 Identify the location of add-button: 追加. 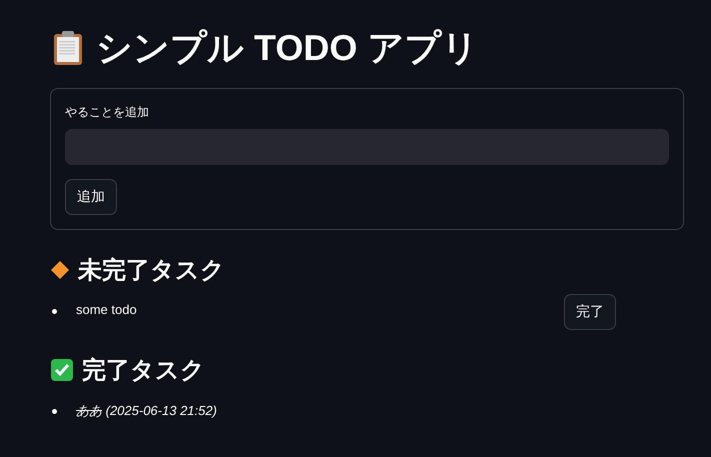
(91, 197).